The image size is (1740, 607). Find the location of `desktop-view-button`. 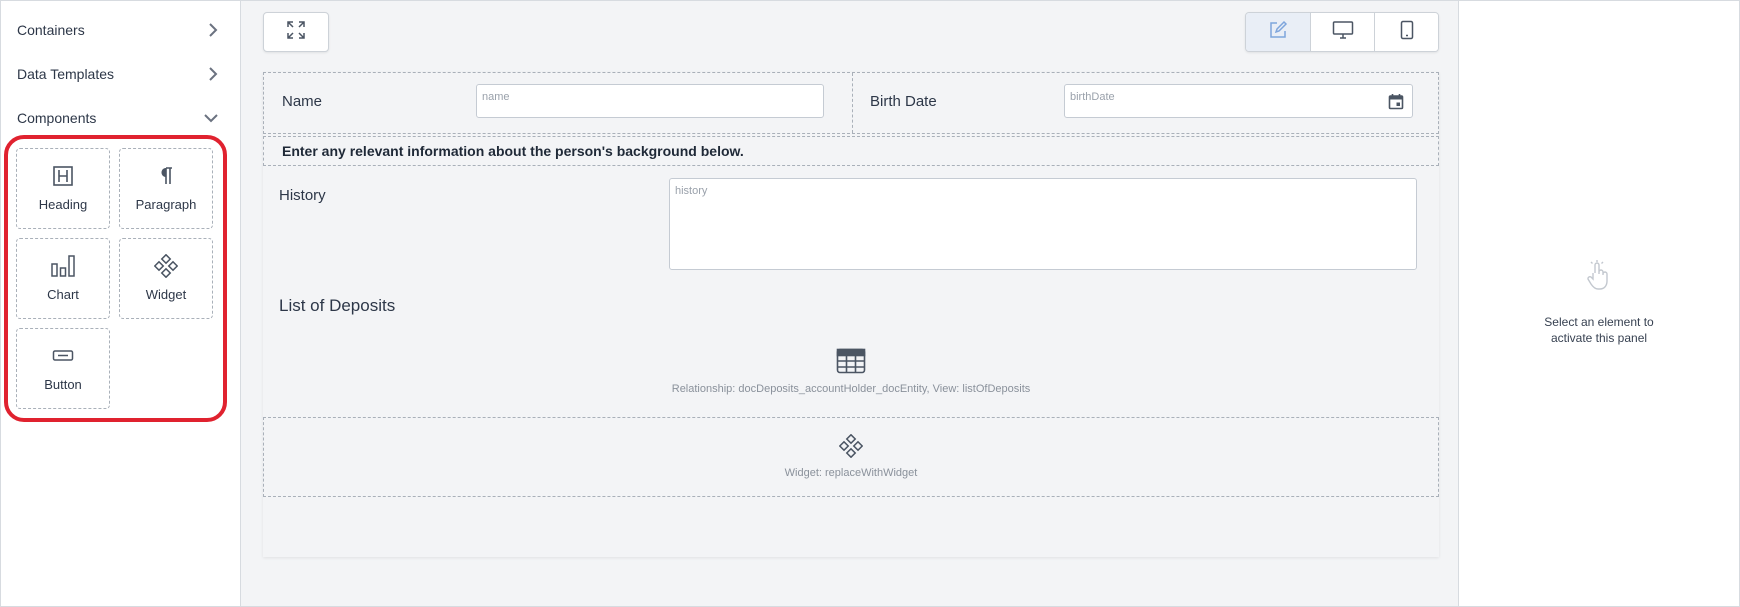

desktop-view-button is located at coordinates (1342, 32).